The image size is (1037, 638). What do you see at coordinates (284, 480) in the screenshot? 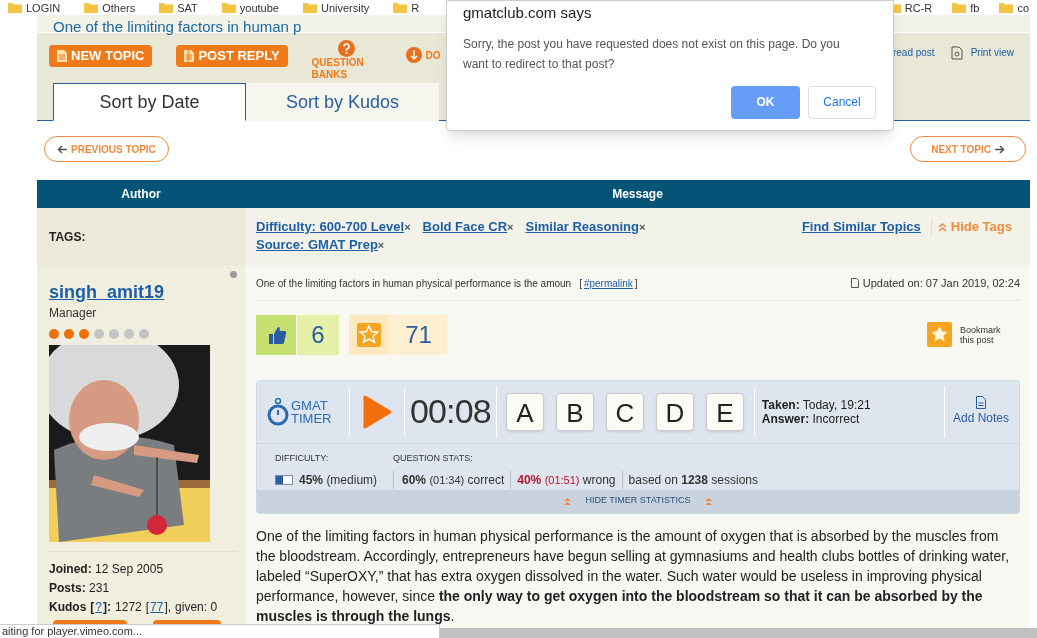
I see `difficulty-meter` at bounding box center [284, 480].